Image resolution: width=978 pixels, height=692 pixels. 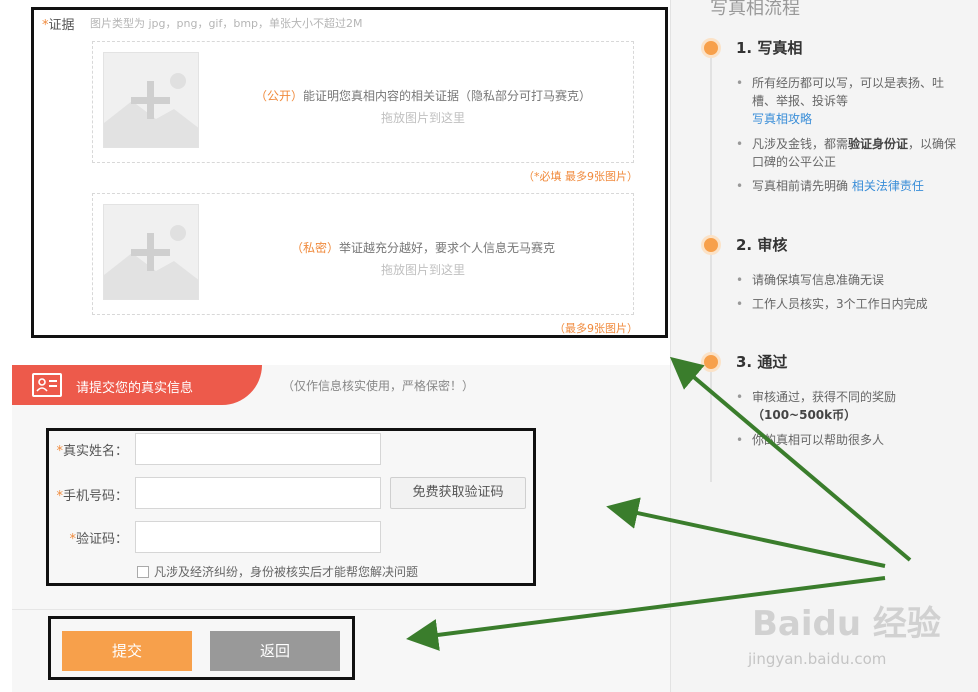 What do you see at coordinates (378, 386) in the screenshot?
I see `identity-privacy-note: （仅作信息核实使用，严格保密！）` at bounding box center [378, 386].